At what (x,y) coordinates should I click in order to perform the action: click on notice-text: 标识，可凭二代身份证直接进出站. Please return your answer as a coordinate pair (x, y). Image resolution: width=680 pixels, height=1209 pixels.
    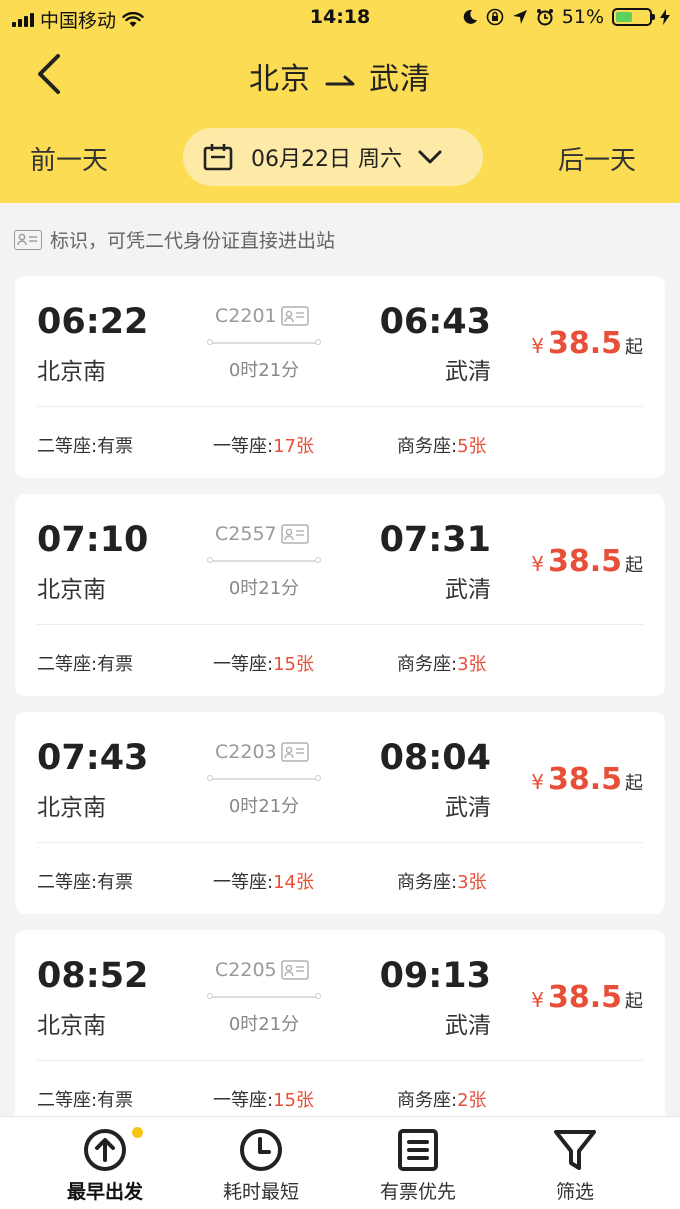
    Looking at the image, I should click on (193, 241).